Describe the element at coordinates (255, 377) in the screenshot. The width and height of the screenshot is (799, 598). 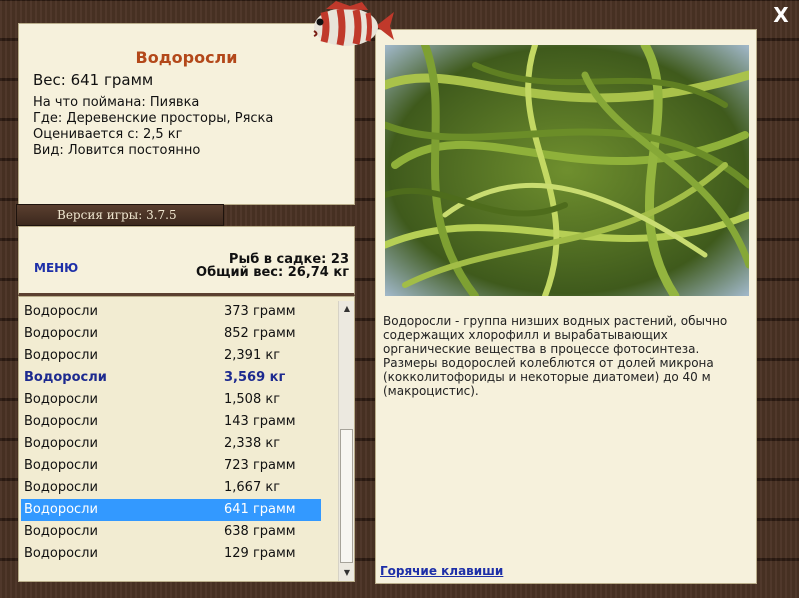
I see `item-weight: 3,569 кг` at that location.